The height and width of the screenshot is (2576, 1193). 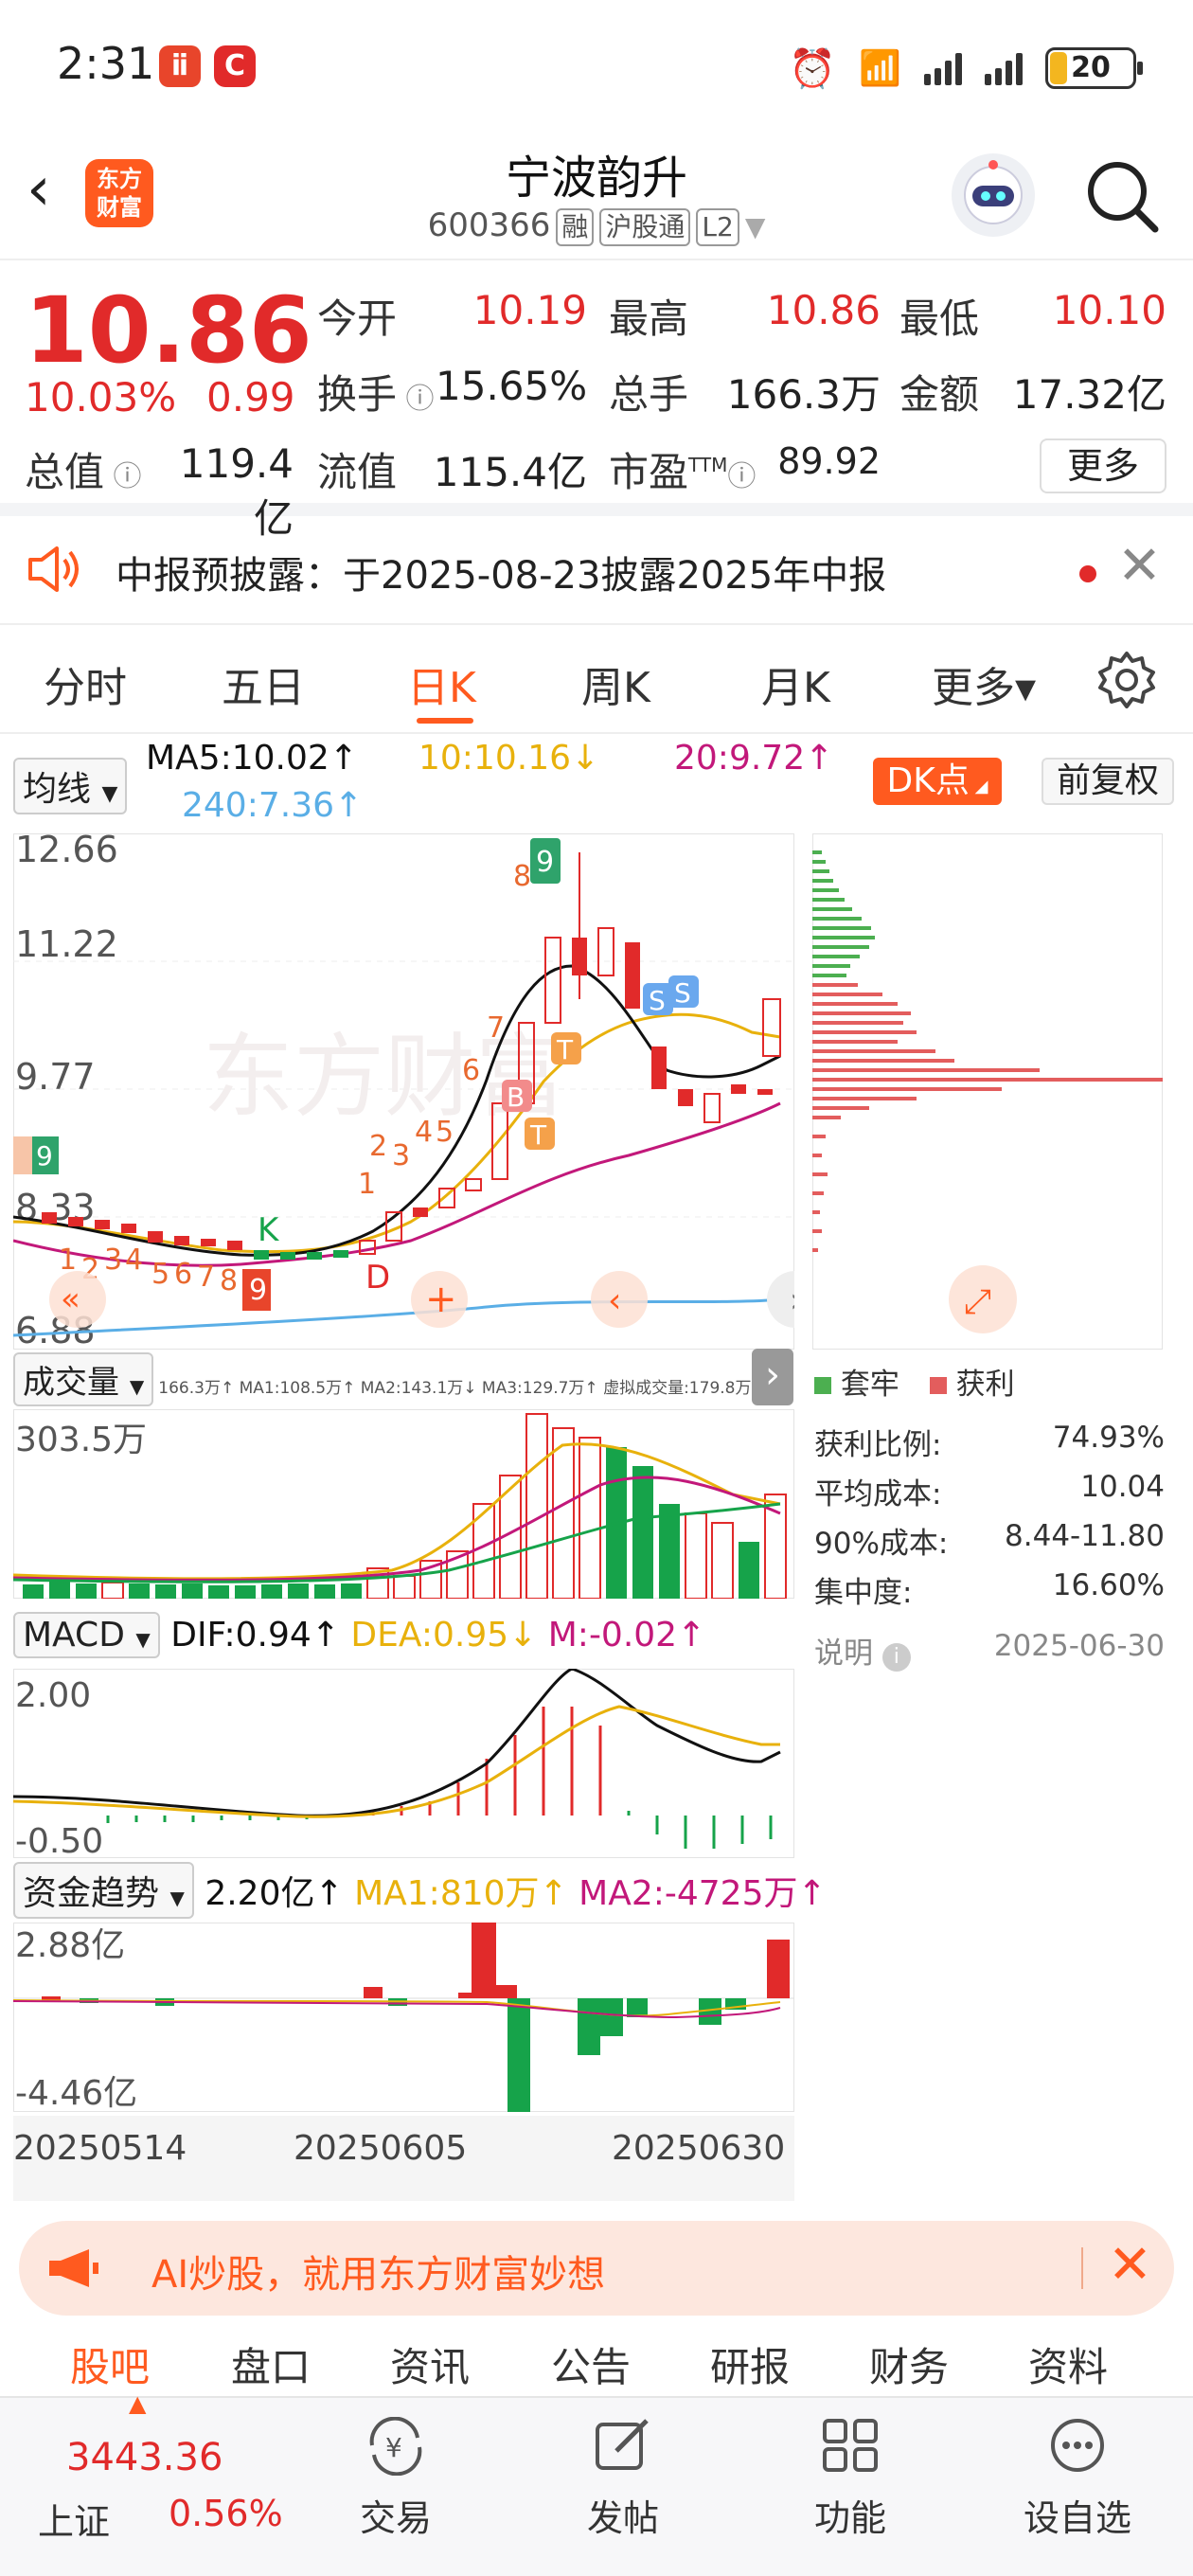 I want to click on notice-bar: 中报预披露：于2025-08-23披露2025年中报 ✕, so click(x=596, y=570).